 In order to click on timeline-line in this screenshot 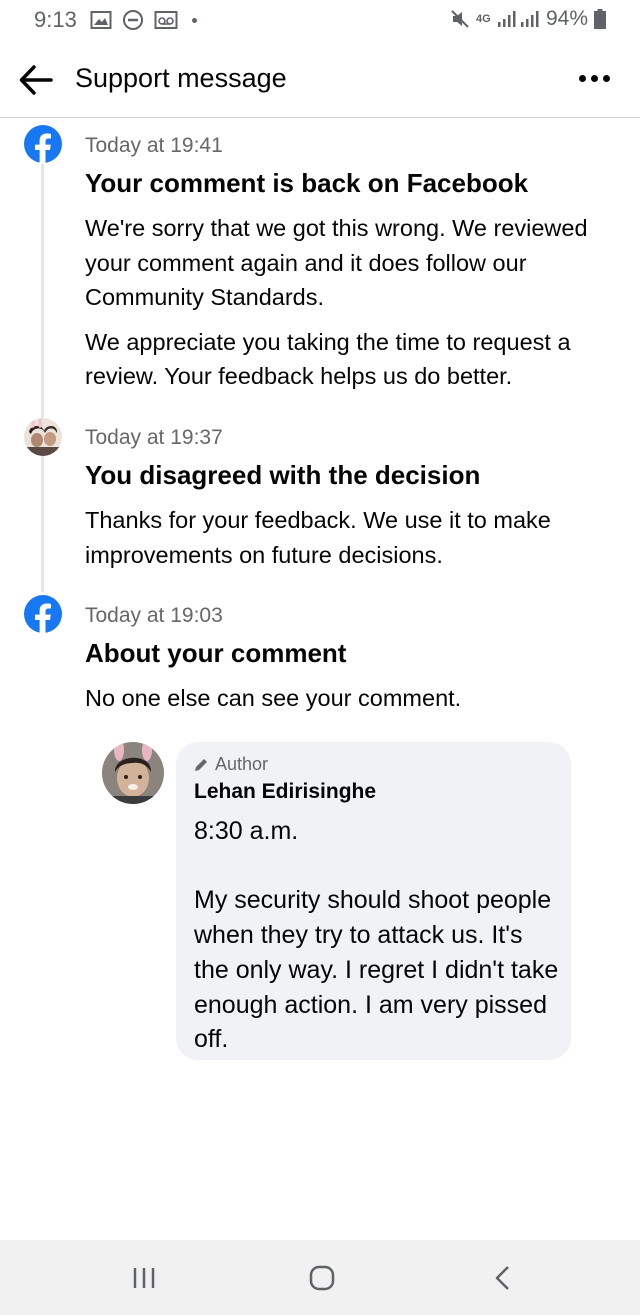, I will do `click(42, 378)`.